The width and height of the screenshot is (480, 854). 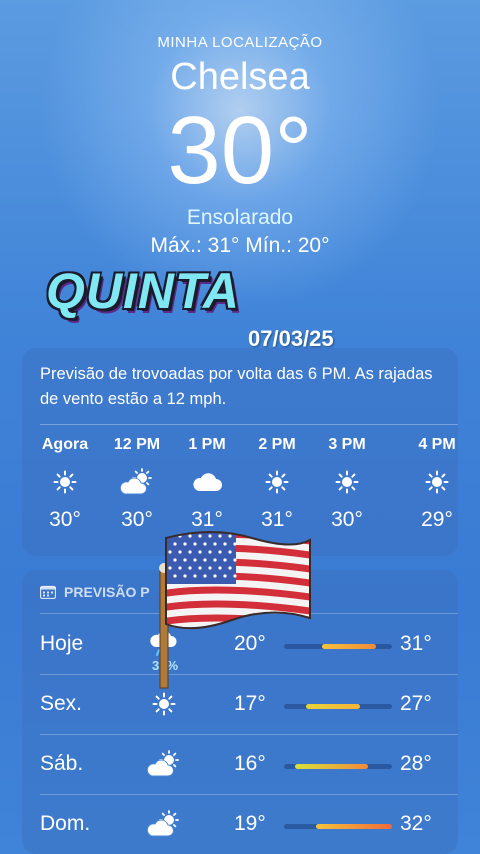 I want to click on daily-row: Sáb. 16° 28°, so click(x=240, y=764).